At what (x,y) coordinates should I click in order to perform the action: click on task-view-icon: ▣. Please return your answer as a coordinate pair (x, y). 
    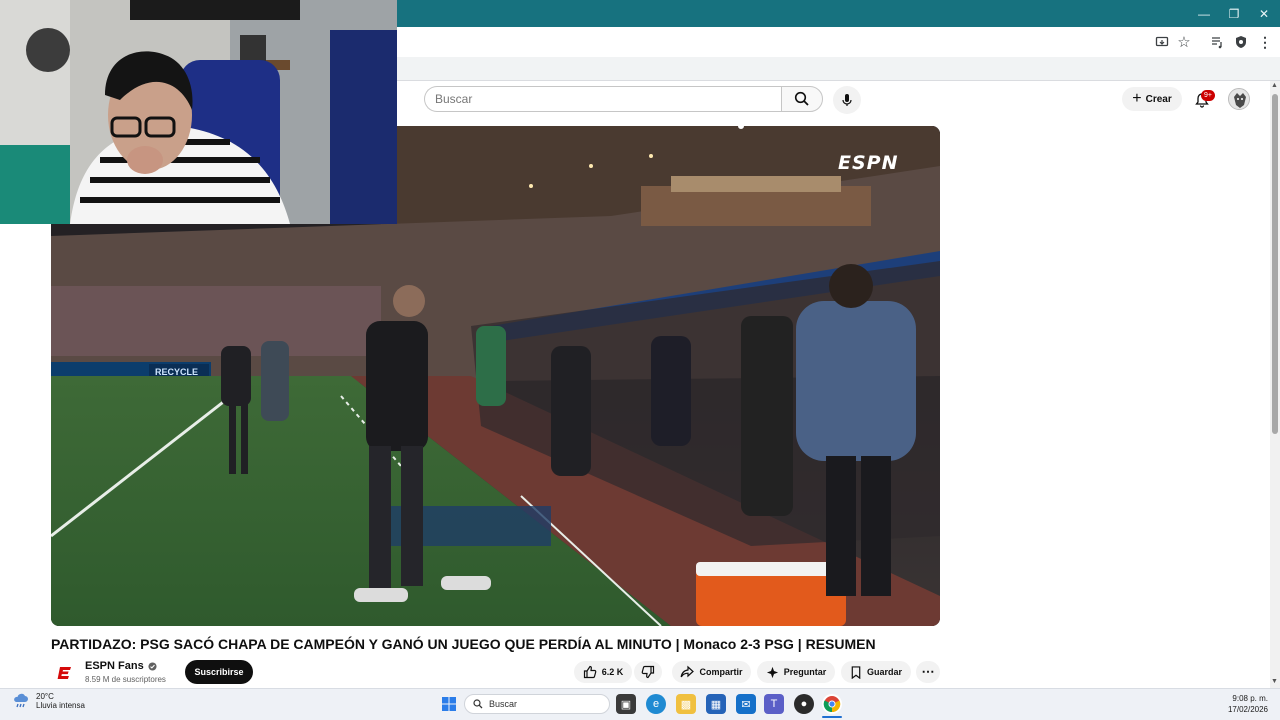
    Looking at the image, I should click on (626, 704).